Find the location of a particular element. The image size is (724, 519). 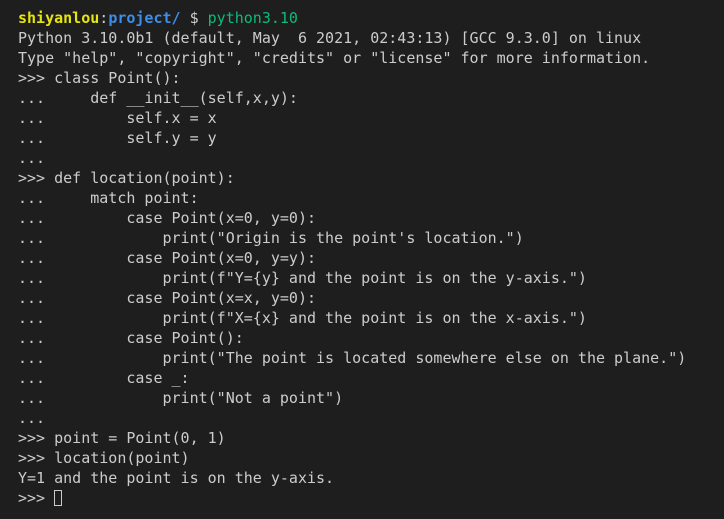

output-line: ... case Point(): is located at coordinates (131, 338).